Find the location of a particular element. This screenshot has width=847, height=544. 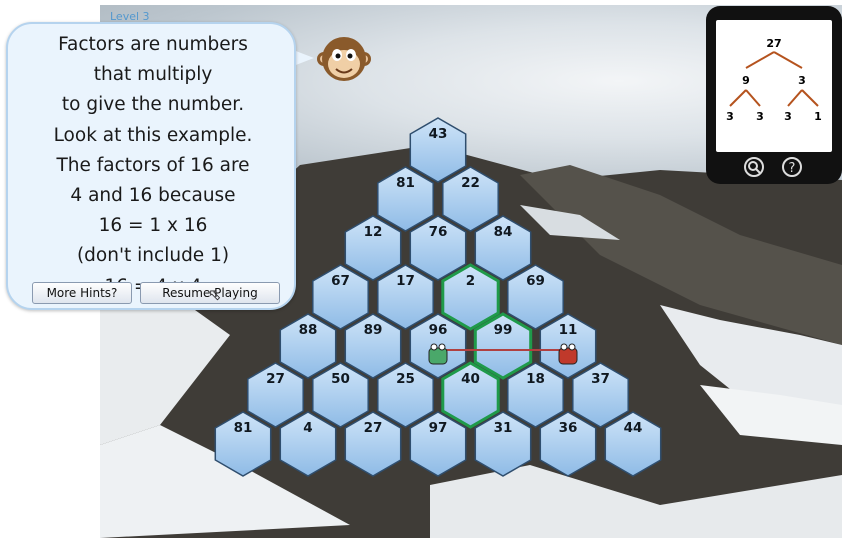

hex-cell: 99 is located at coordinates (503, 346).